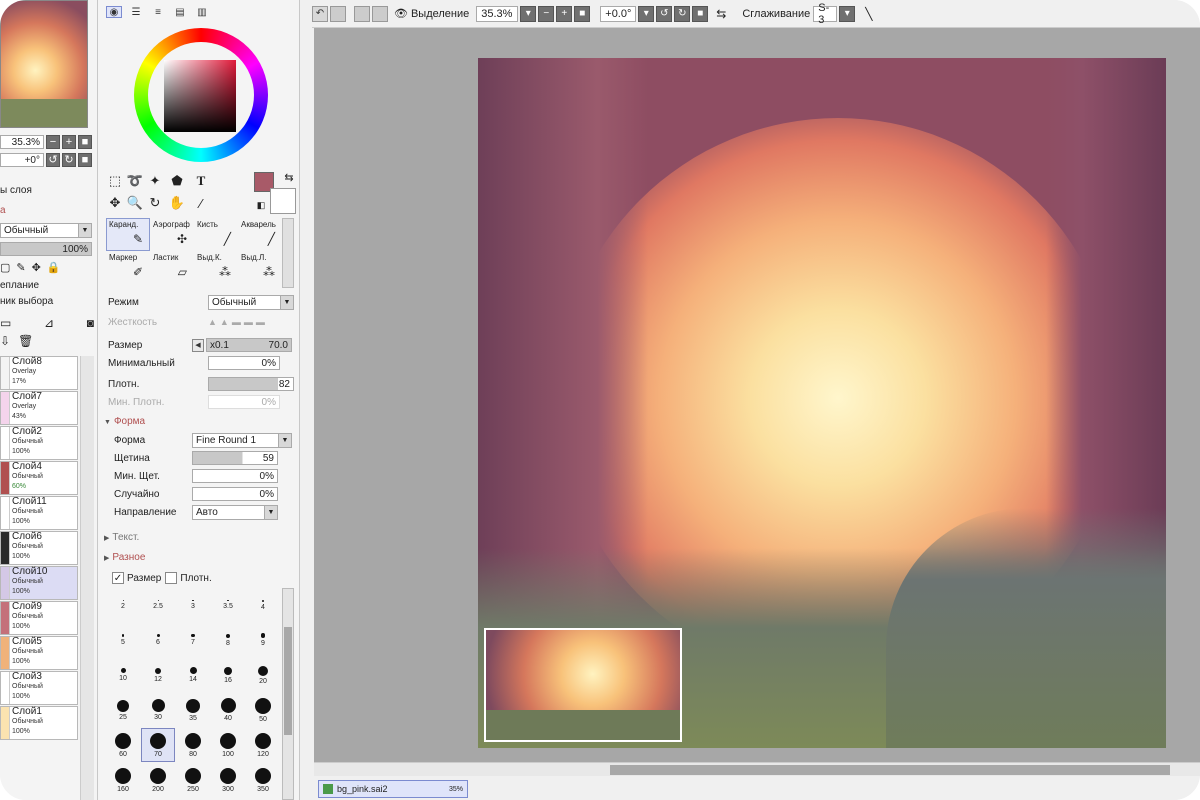  Describe the element at coordinates (39, 723) in the screenshot. I see `layer-row: Слой1 Обычный 100%` at that location.